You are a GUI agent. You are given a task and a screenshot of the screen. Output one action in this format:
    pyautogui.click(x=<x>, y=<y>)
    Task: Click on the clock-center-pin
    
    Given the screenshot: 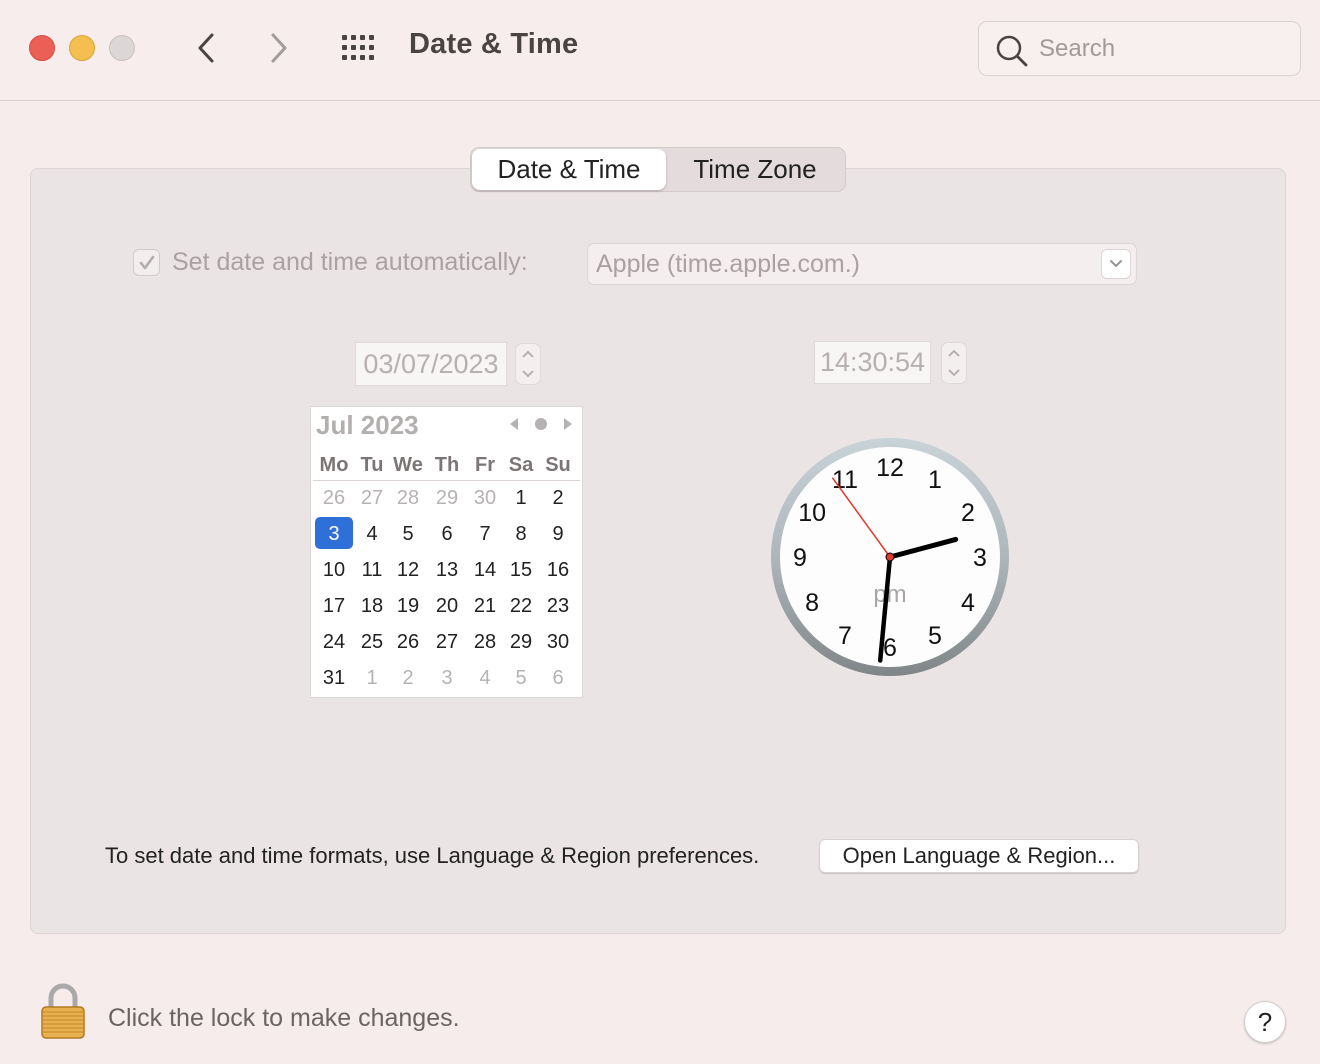 What is the action you would take?
    pyautogui.click(x=890, y=557)
    